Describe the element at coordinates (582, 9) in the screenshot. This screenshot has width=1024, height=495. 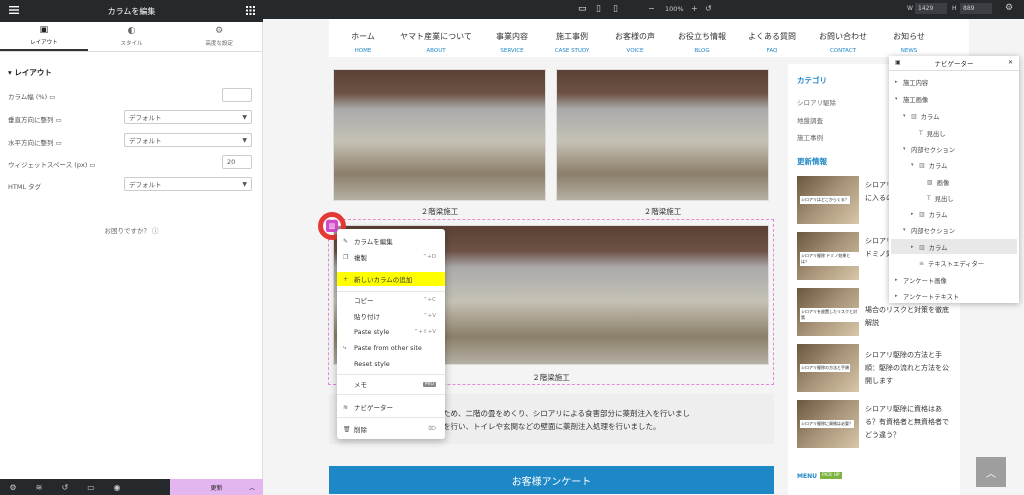
I see `desktop-icon: ▭` at that location.